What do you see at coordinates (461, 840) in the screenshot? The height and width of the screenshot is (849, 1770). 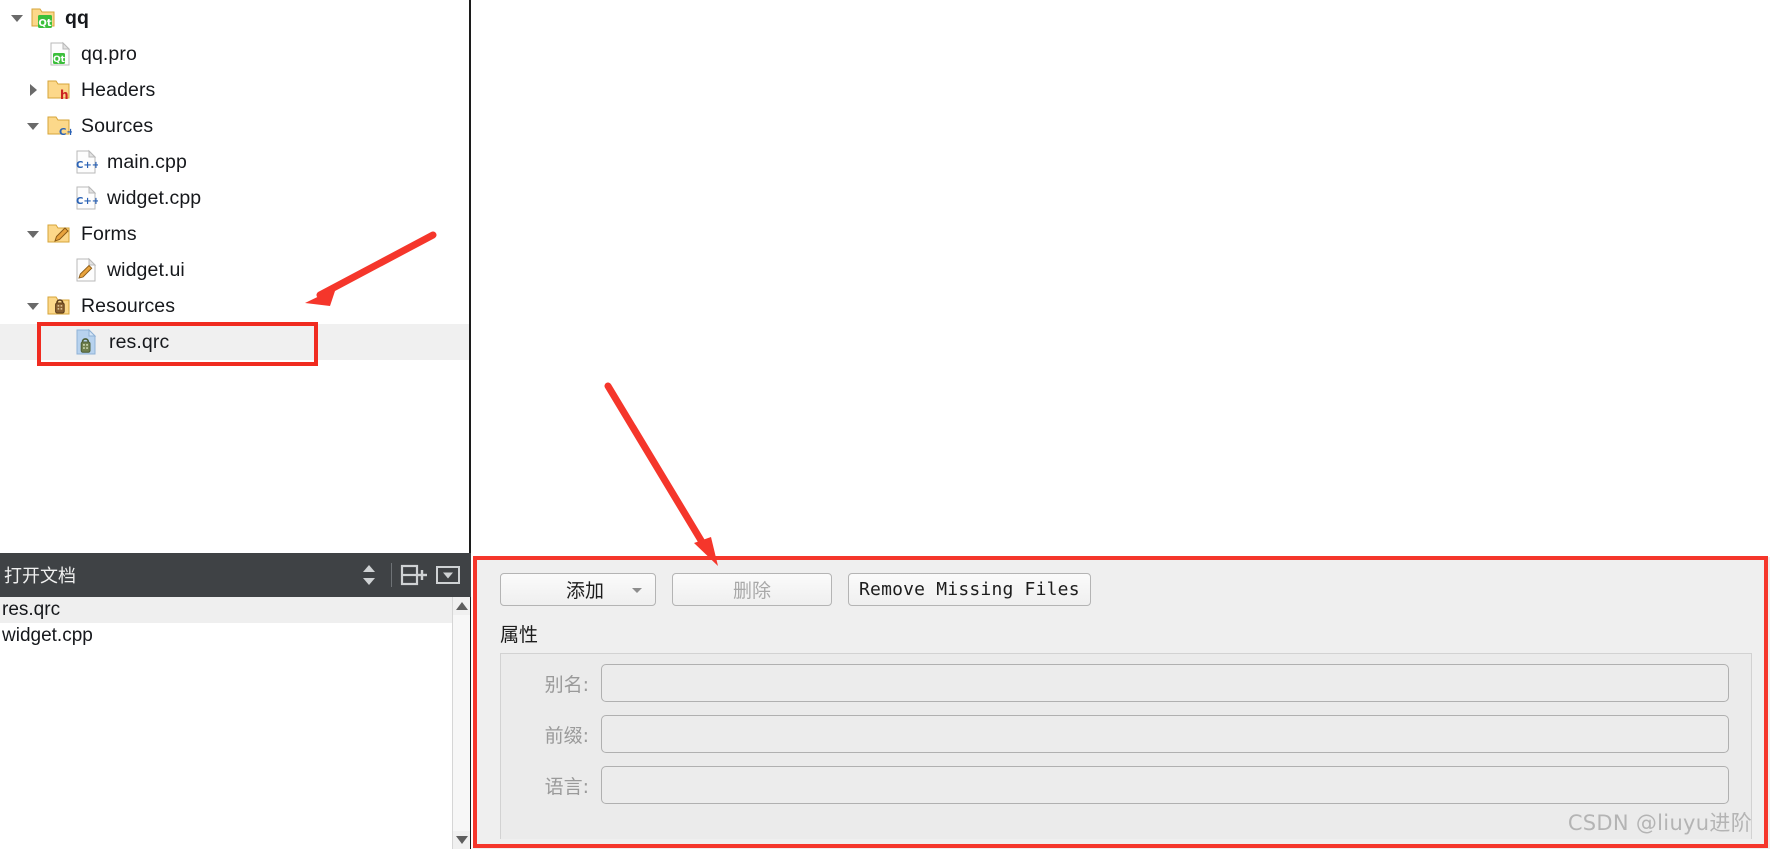 I see `scroll-down-arrow-icon` at bounding box center [461, 840].